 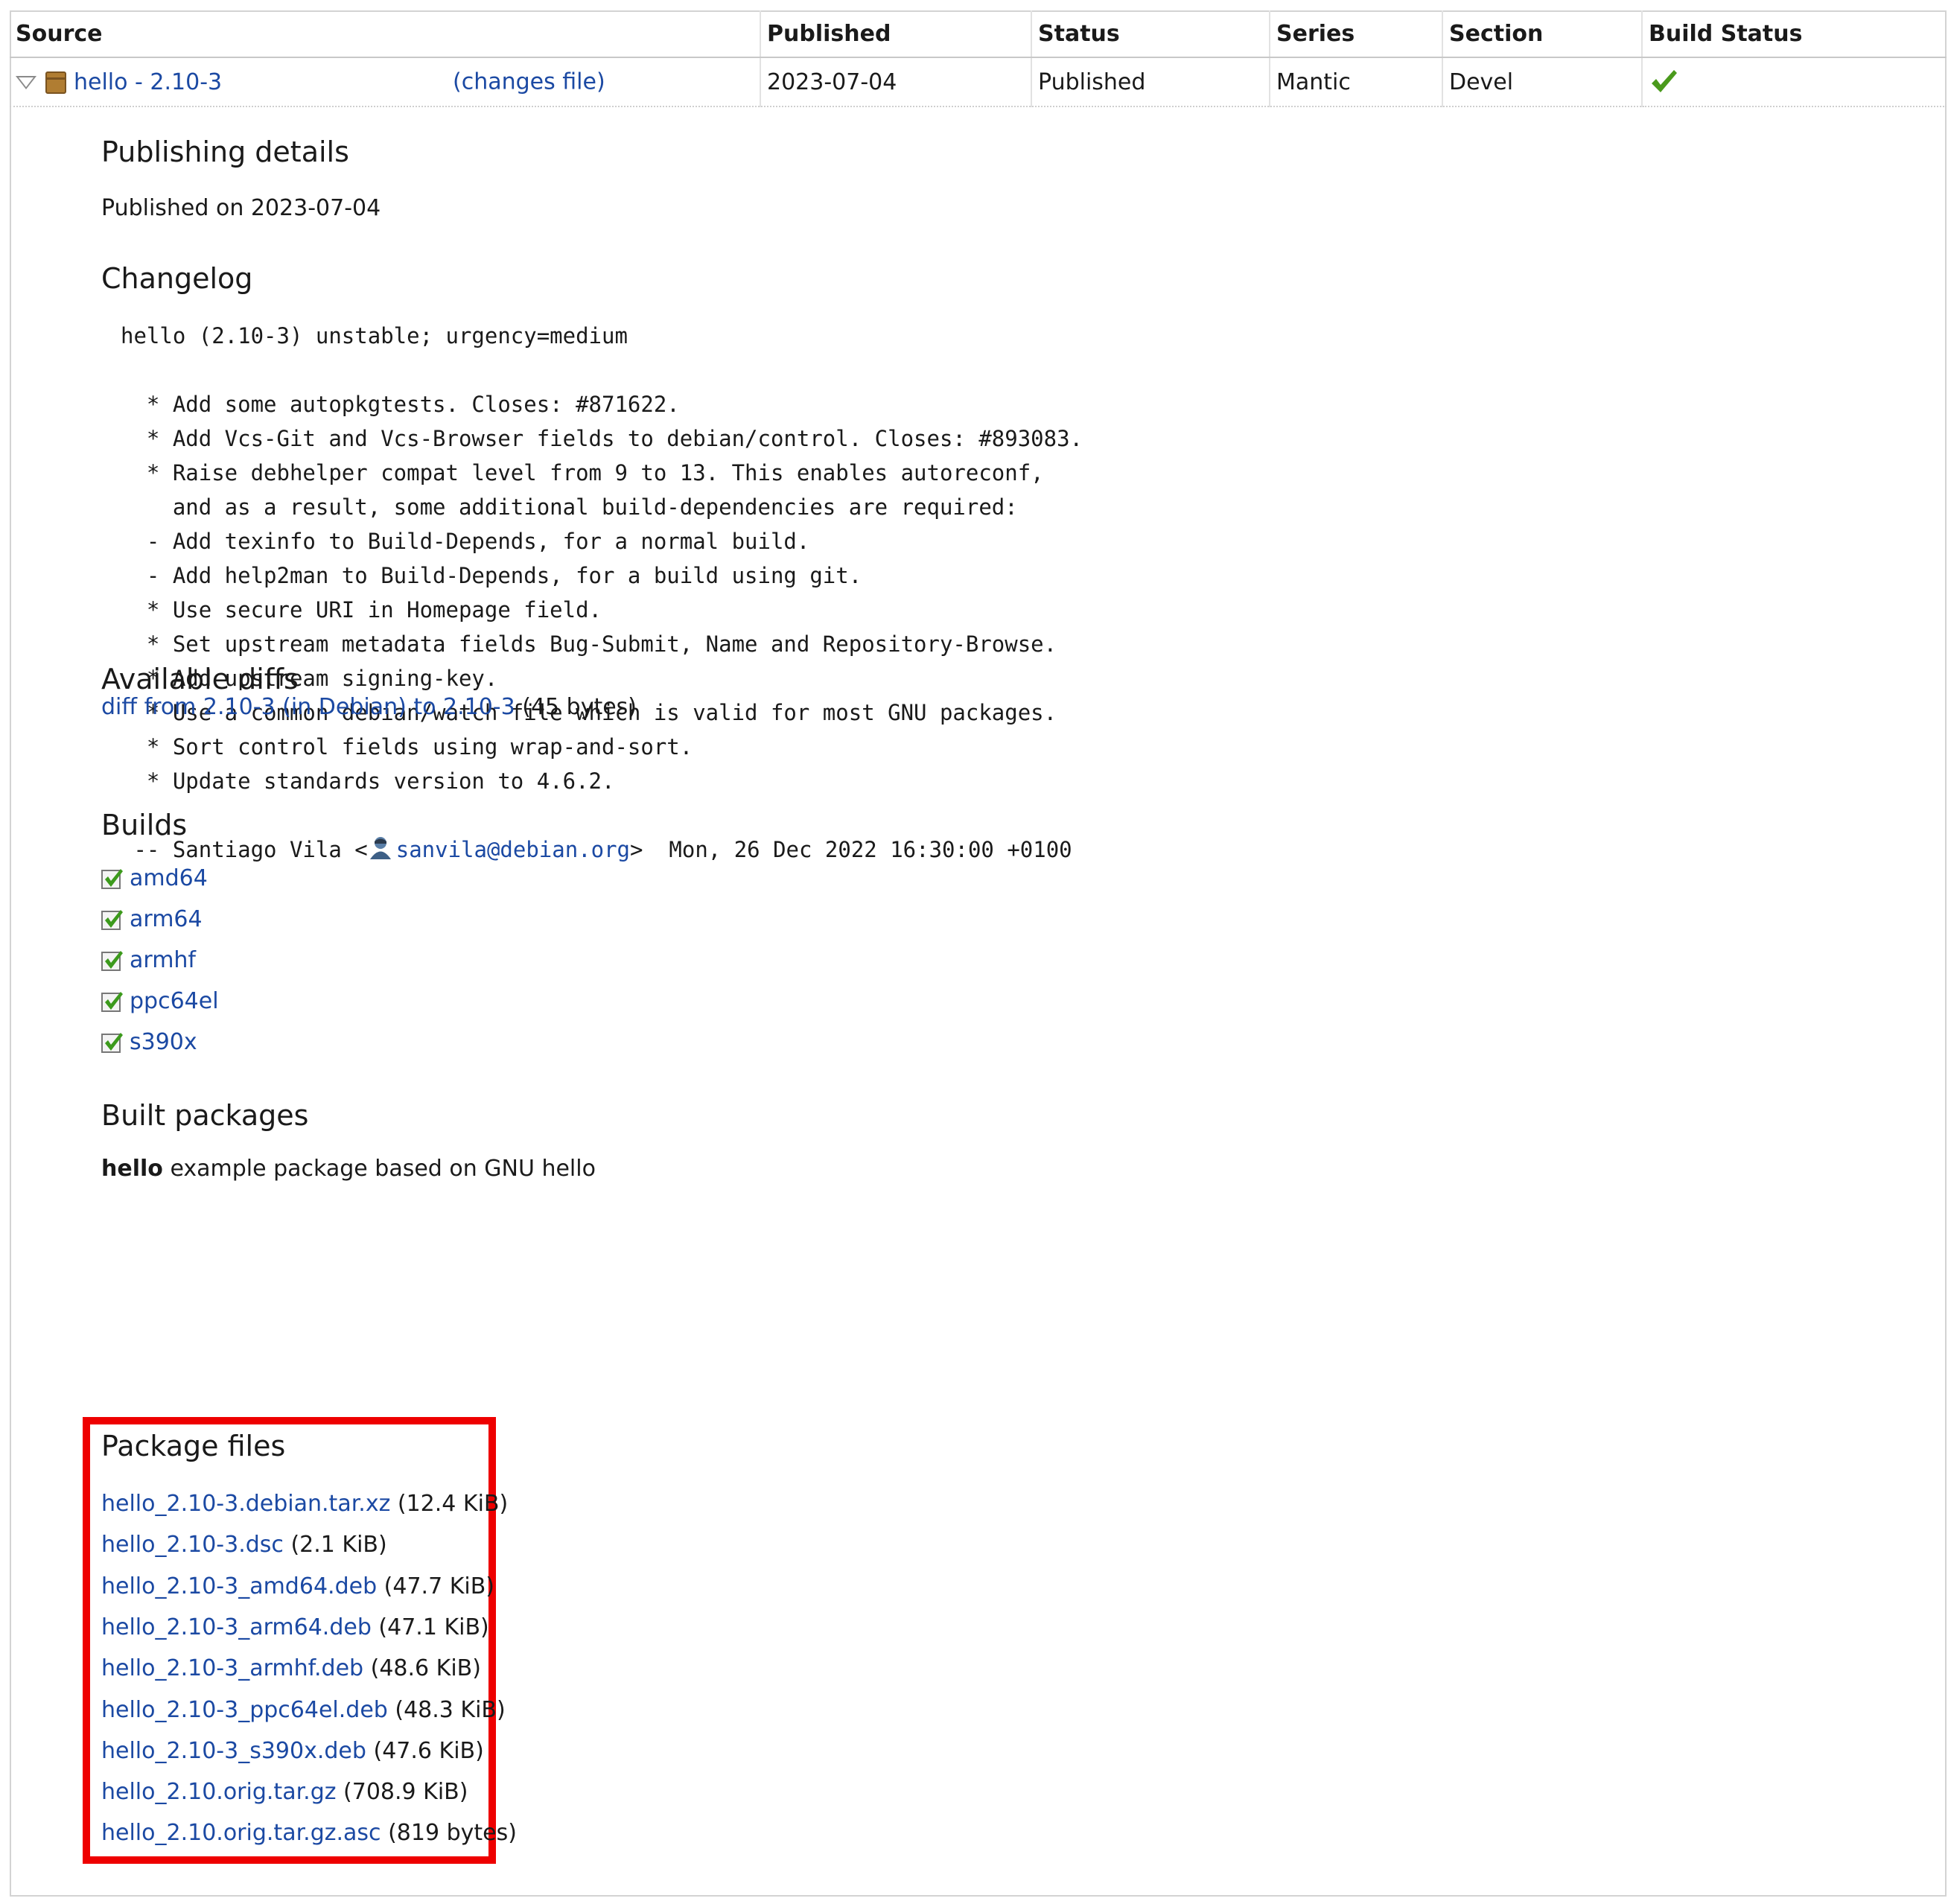 I want to click on status-cell: Published, so click(x=1151, y=82).